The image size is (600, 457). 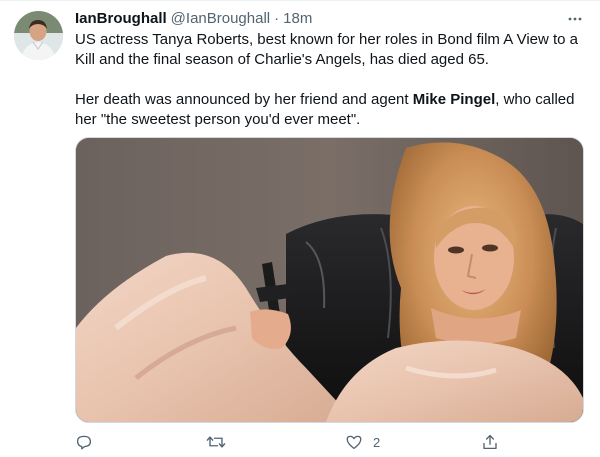 What do you see at coordinates (330, 19) in the screenshot?
I see `tweet-header: IanBroughall @IanBroughall · 18m` at bounding box center [330, 19].